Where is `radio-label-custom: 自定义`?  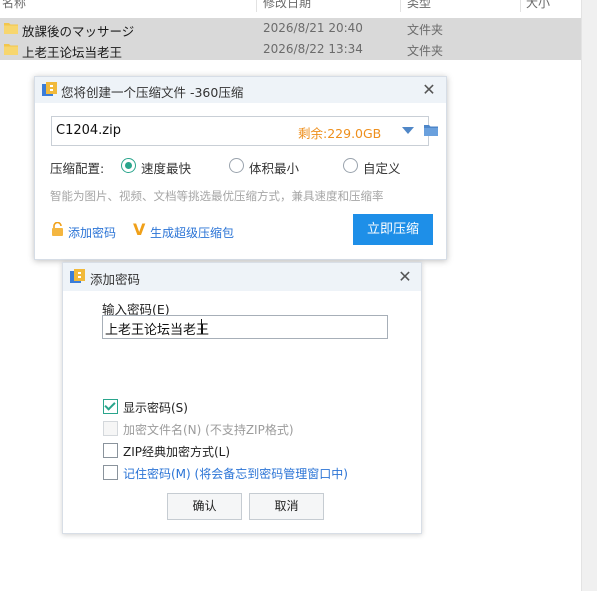 radio-label-custom: 自定义 is located at coordinates (382, 167).